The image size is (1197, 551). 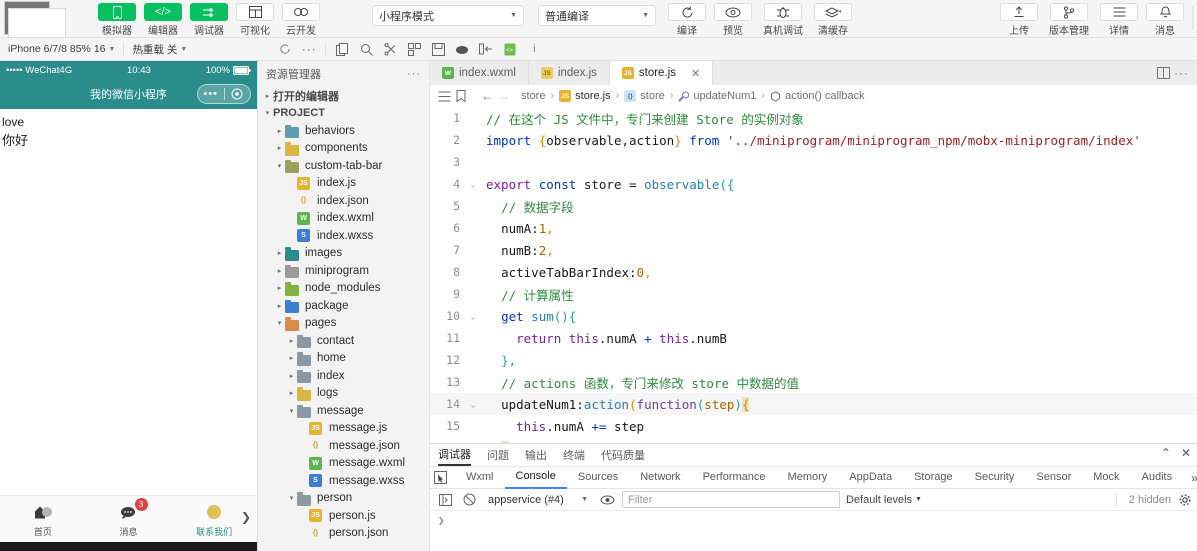 What do you see at coordinates (343, 219) in the screenshot?
I see `tree-file: Windex.wxml` at bounding box center [343, 219].